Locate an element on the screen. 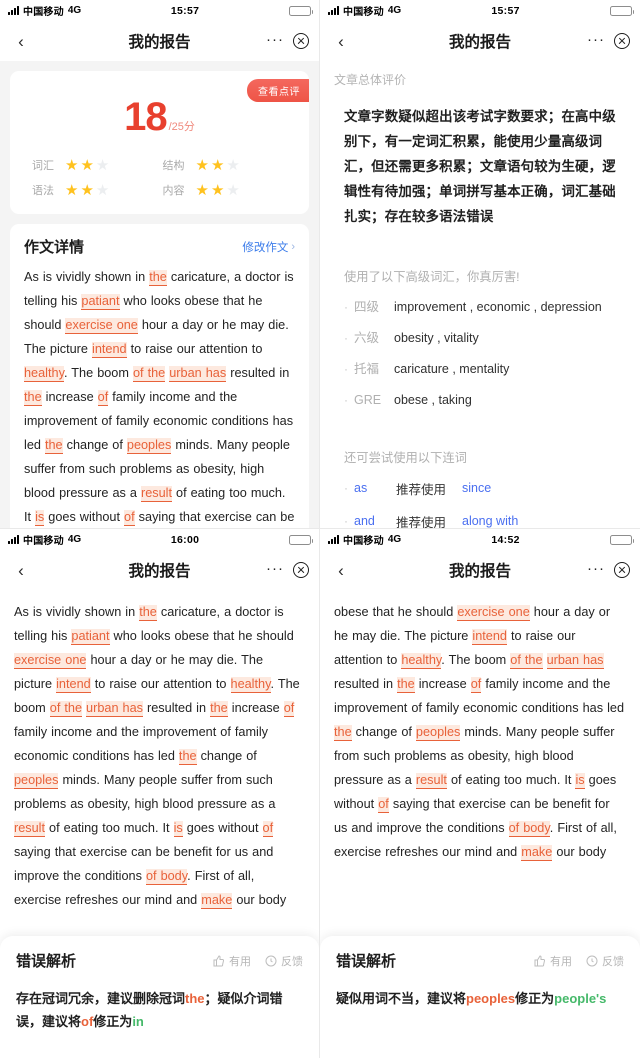  conjunction-hint: 推荐使用 is located at coordinates (421, 522).